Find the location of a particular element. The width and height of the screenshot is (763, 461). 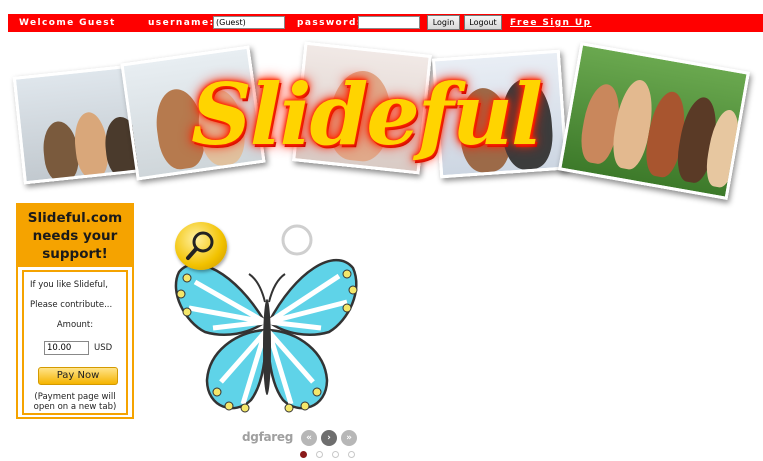

next-slide-button: › is located at coordinates (329, 438).